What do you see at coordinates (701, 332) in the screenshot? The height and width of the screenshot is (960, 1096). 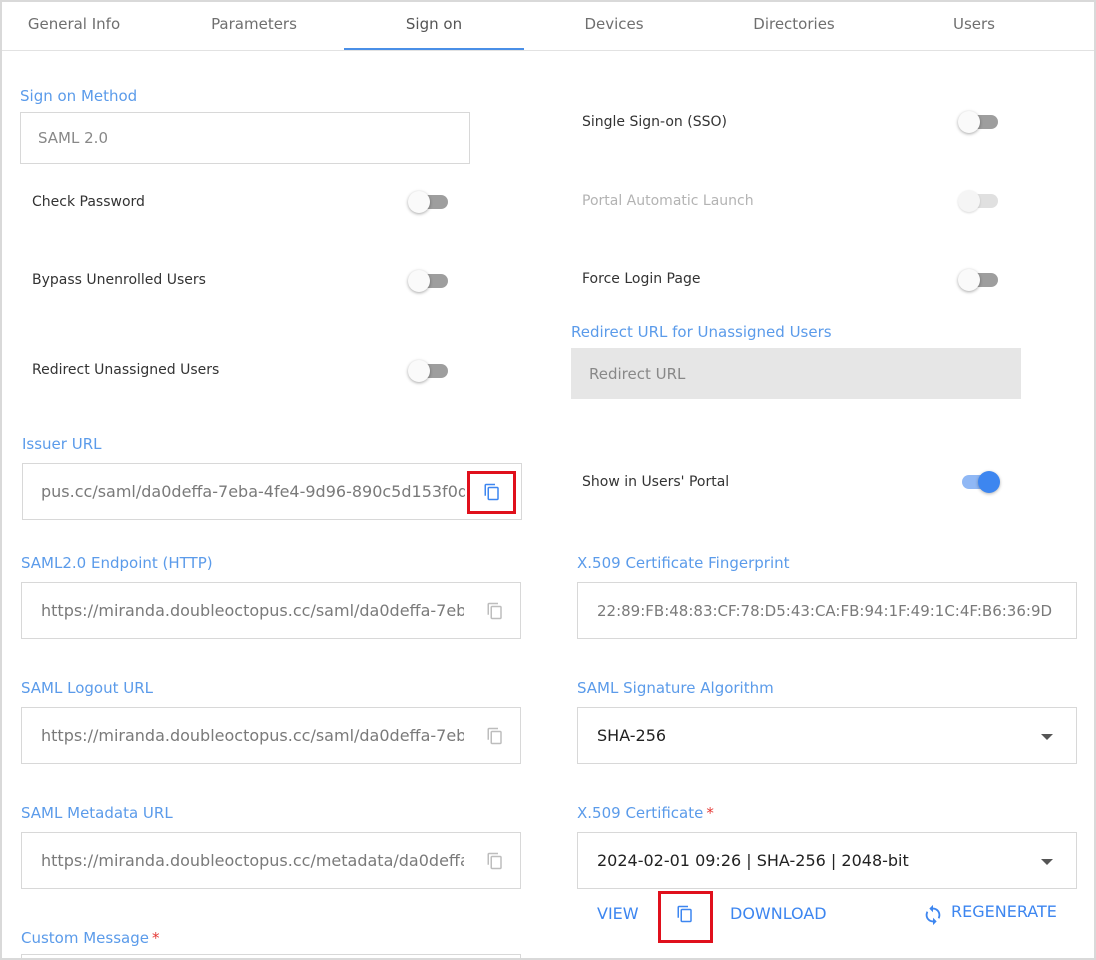 I see `redirect-url-label: Redirect URL for Unassigned Users` at bounding box center [701, 332].